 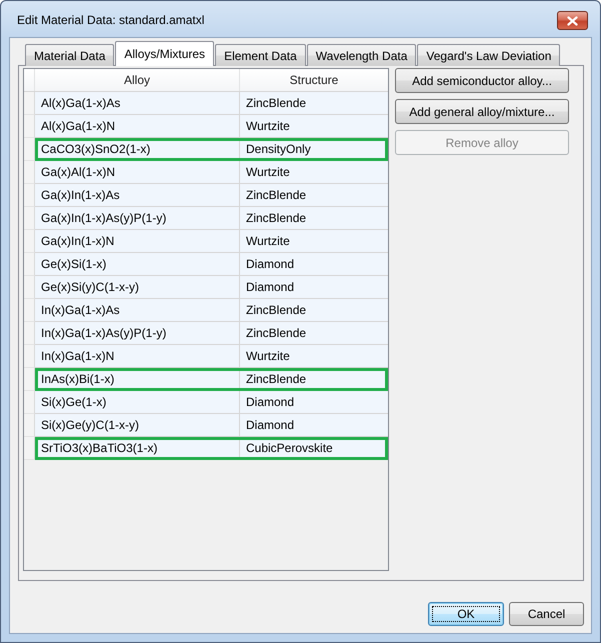 I want to click on table-cell-text: Ge(x)Si(1-x), so click(x=74, y=264).